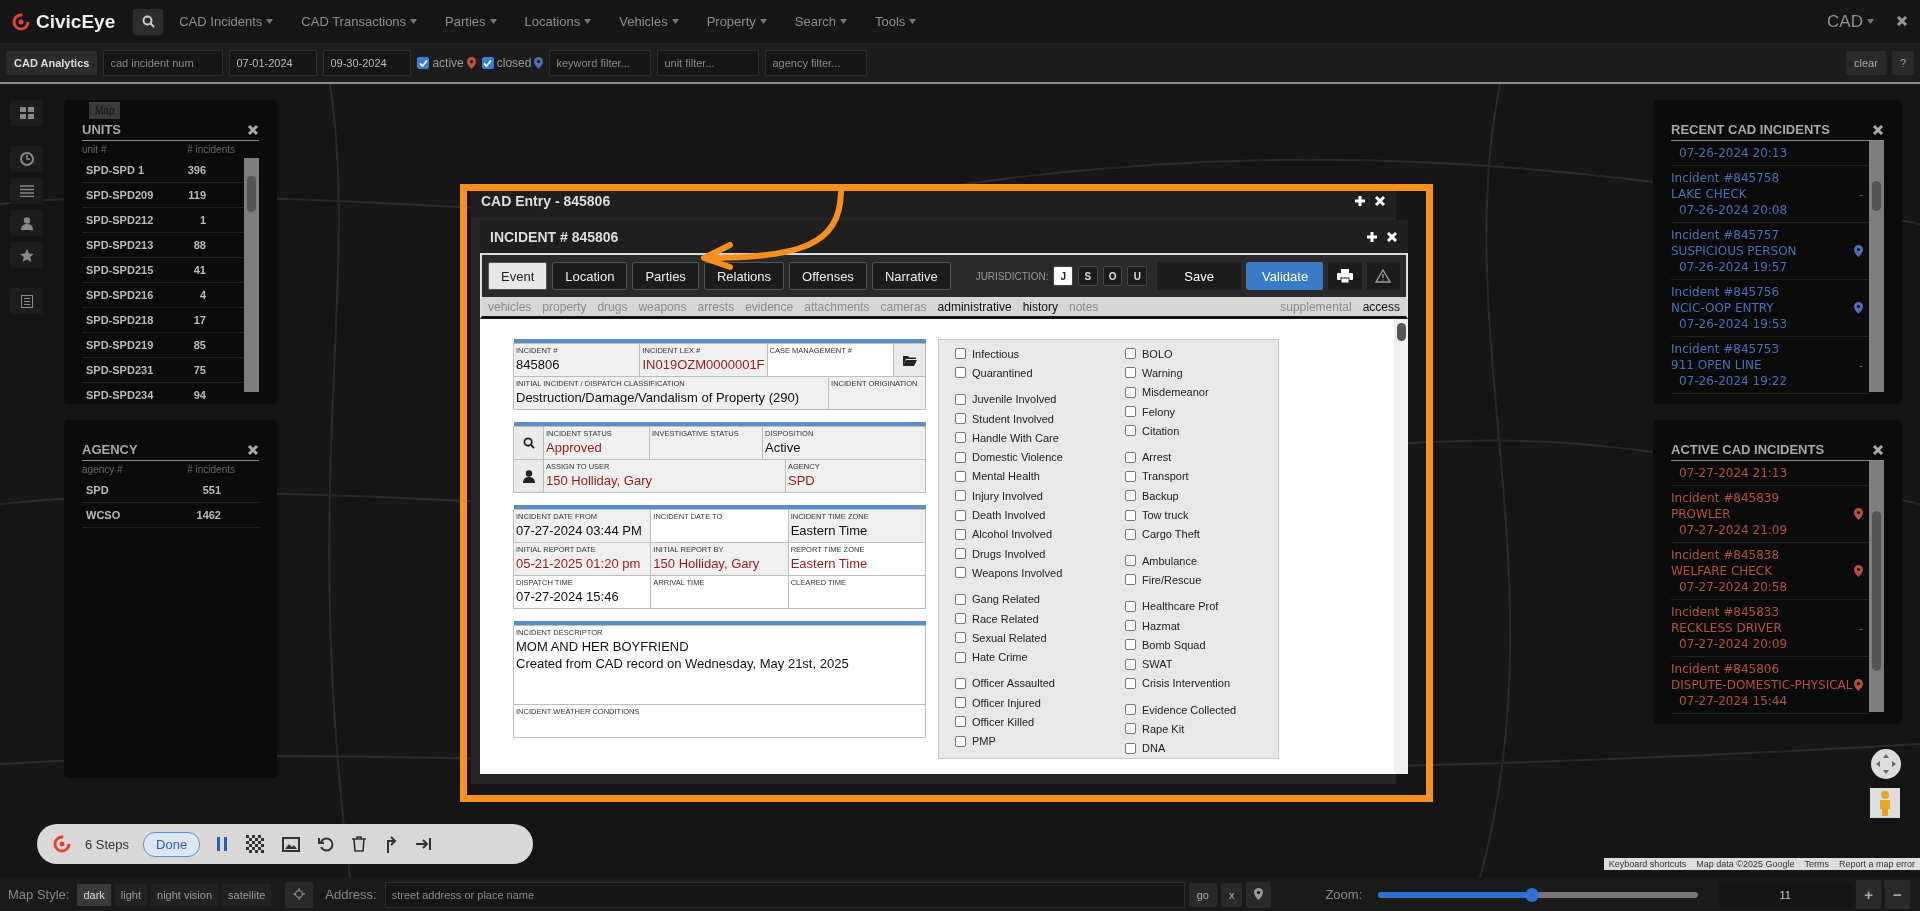  What do you see at coordinates (359, 21) in the screenshot?
I see `nav-menu: CAD Transactions` at bounding box center [359, 21].